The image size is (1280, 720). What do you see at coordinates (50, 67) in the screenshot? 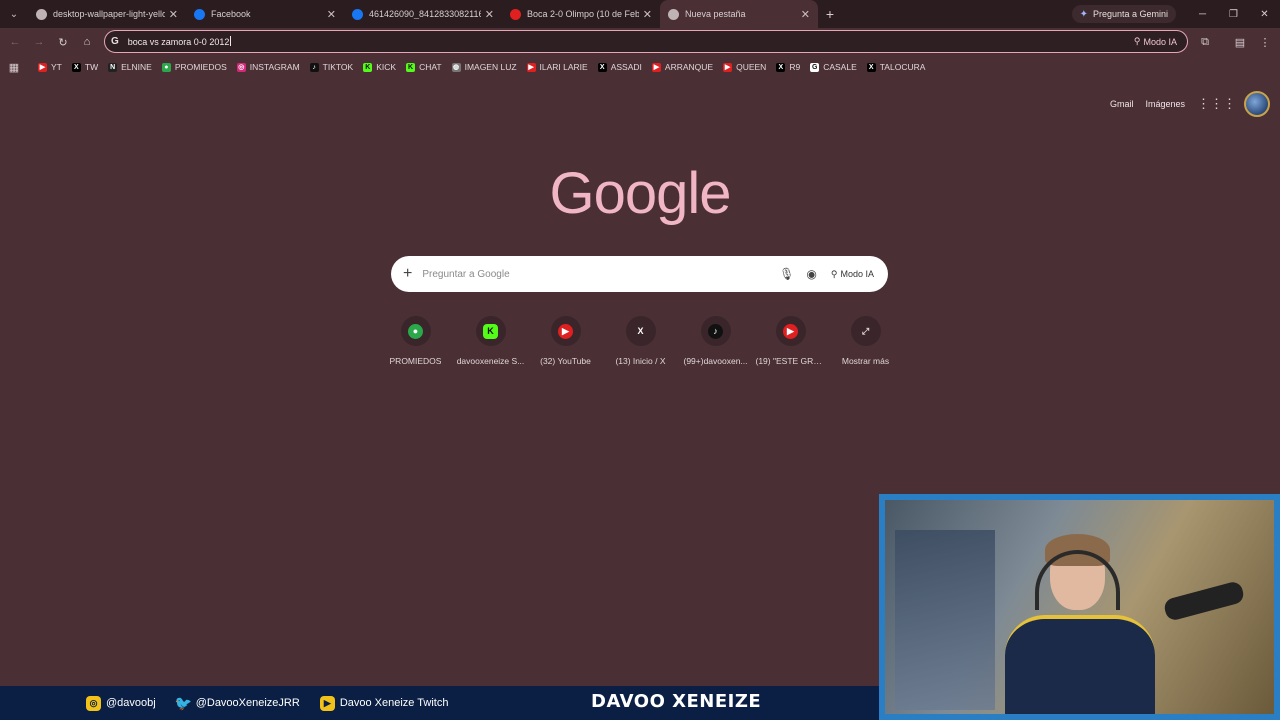
I see `bookmark-yt: ▶ YT` at bounding box center [50, 67].